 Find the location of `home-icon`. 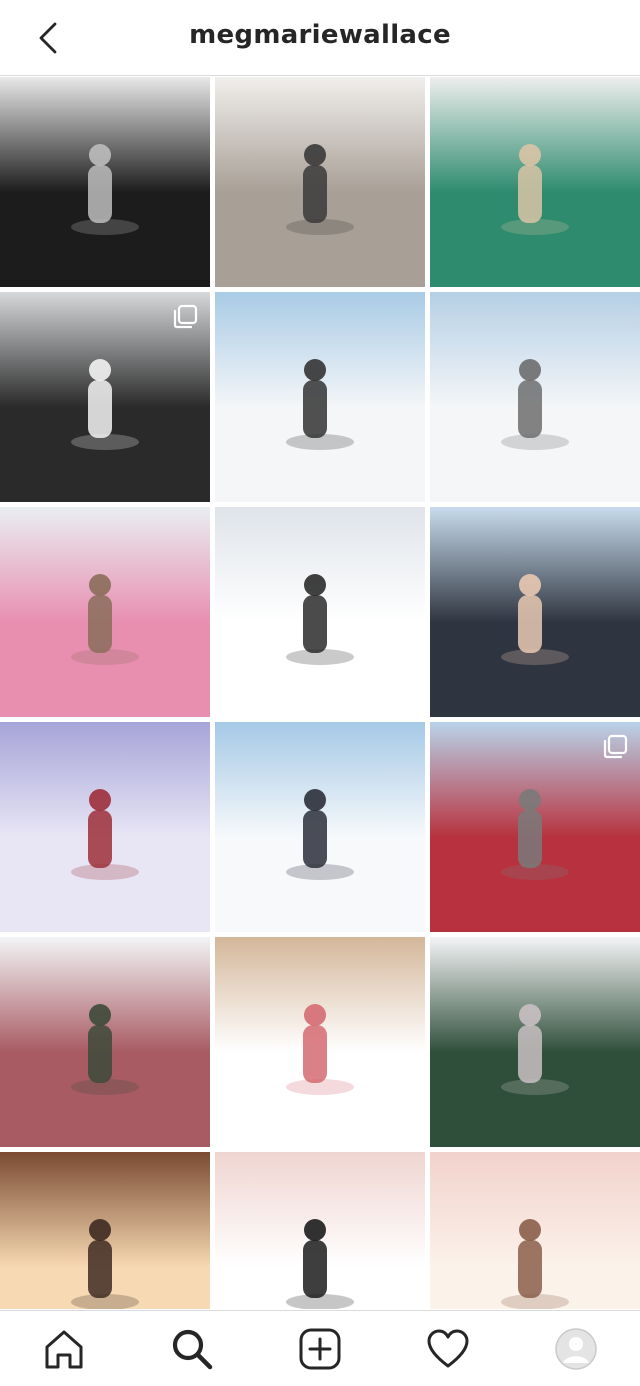

home-icon is located at coordinates (64, 1349).